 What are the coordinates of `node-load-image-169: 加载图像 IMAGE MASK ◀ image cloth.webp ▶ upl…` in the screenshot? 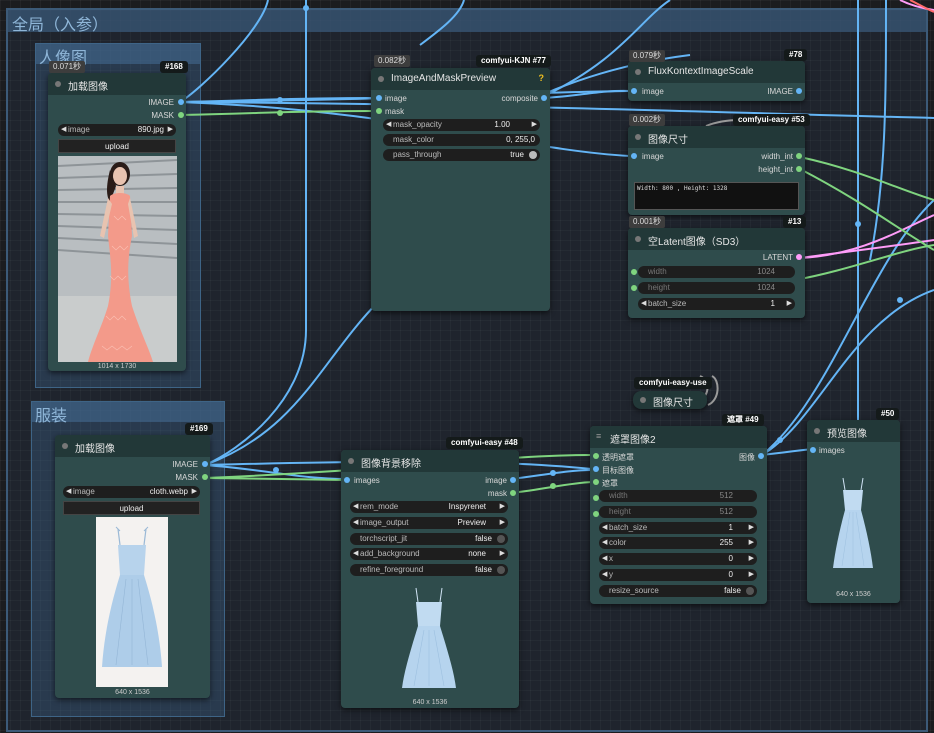 It's located at (132, 566).